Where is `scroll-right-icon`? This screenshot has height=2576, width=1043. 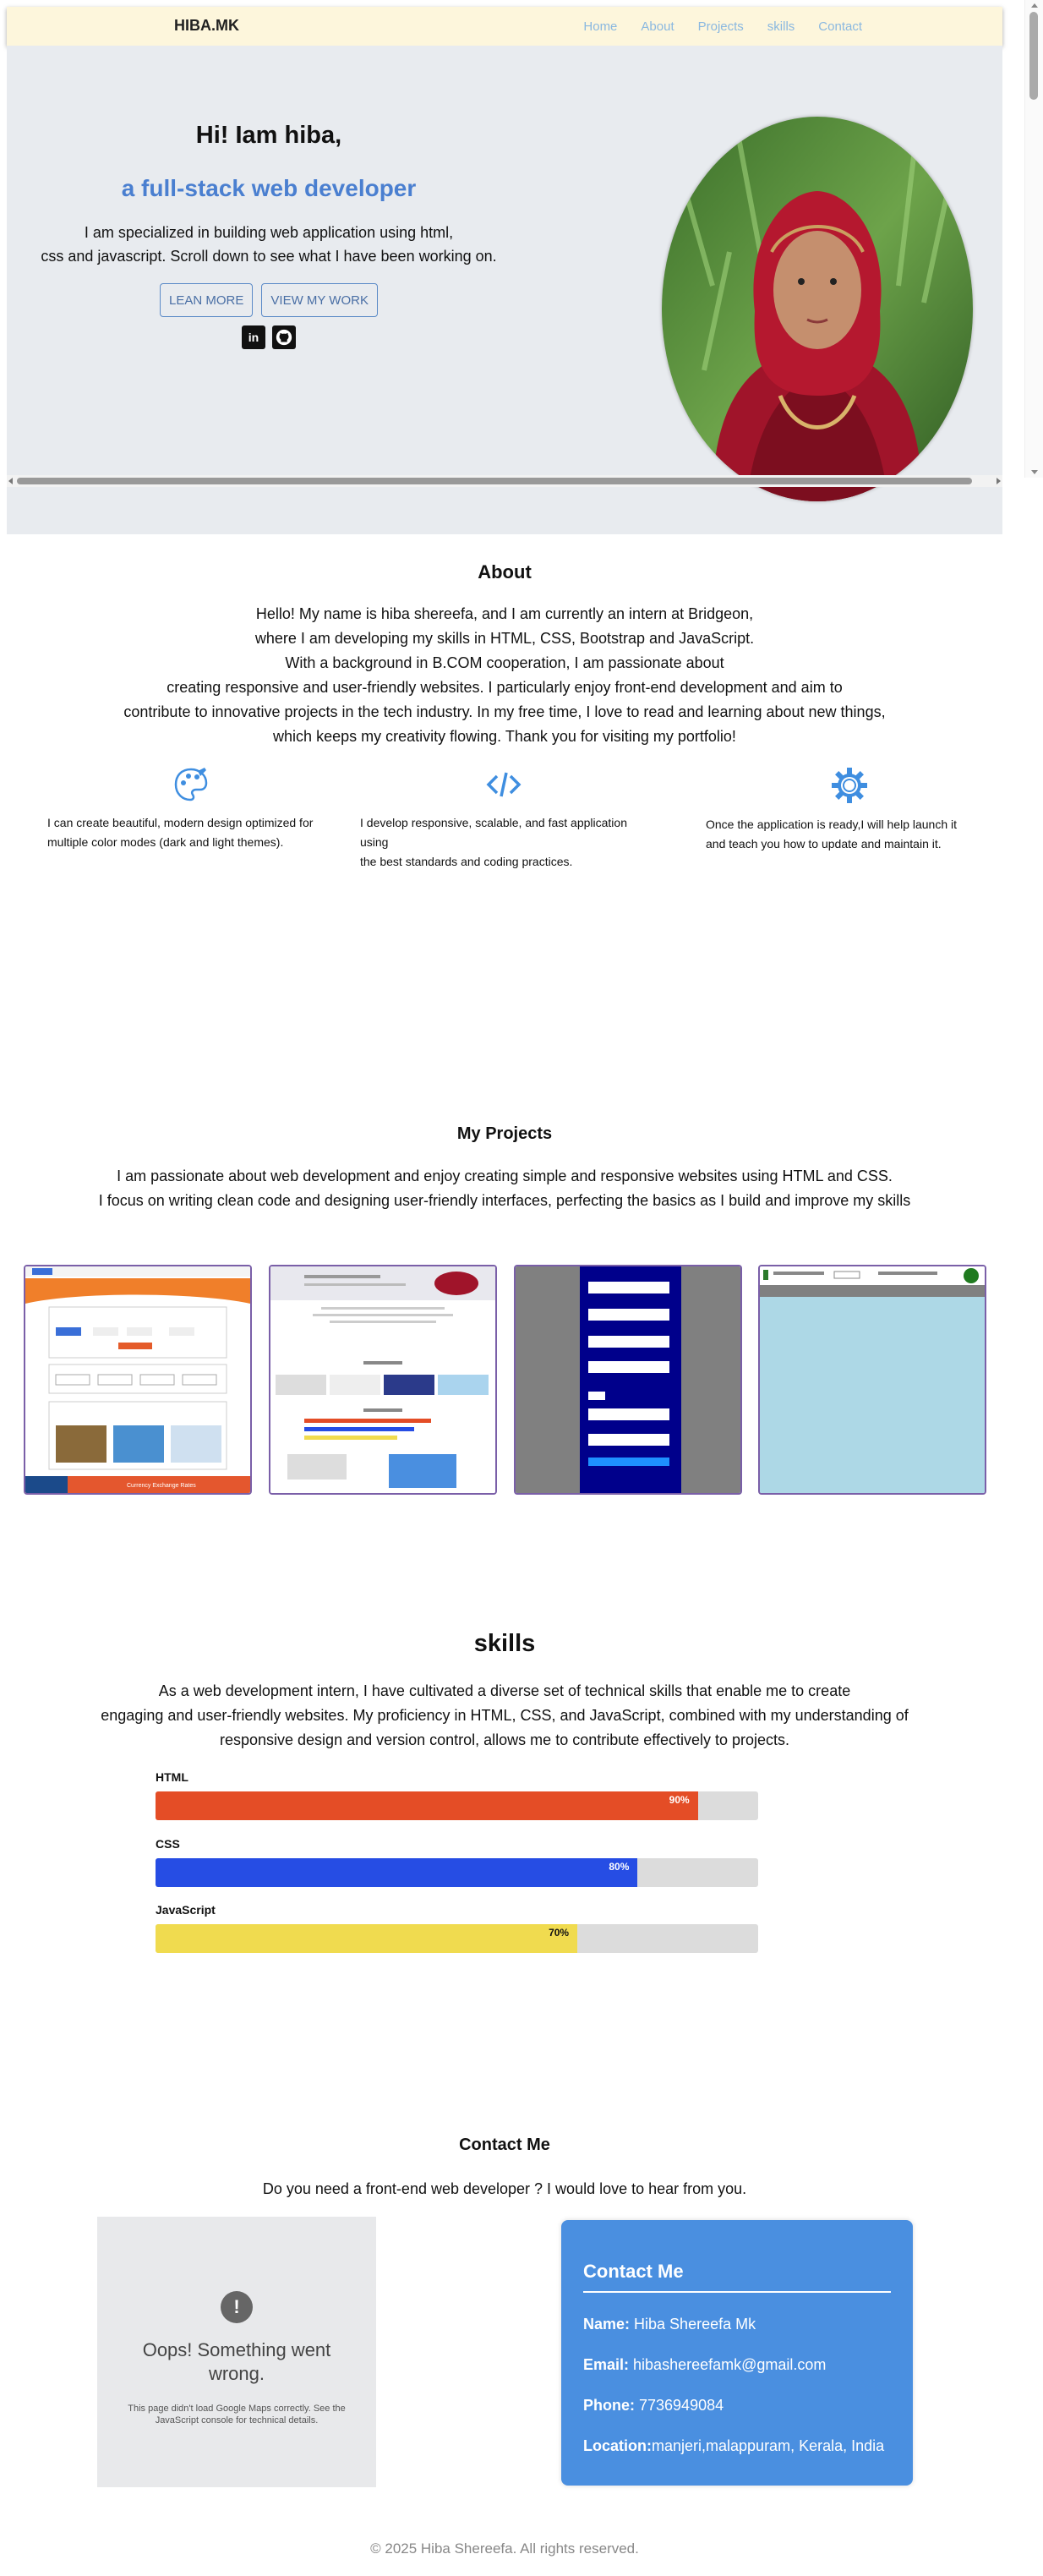 scroll-right-icon is located at coordinates (999, 481).